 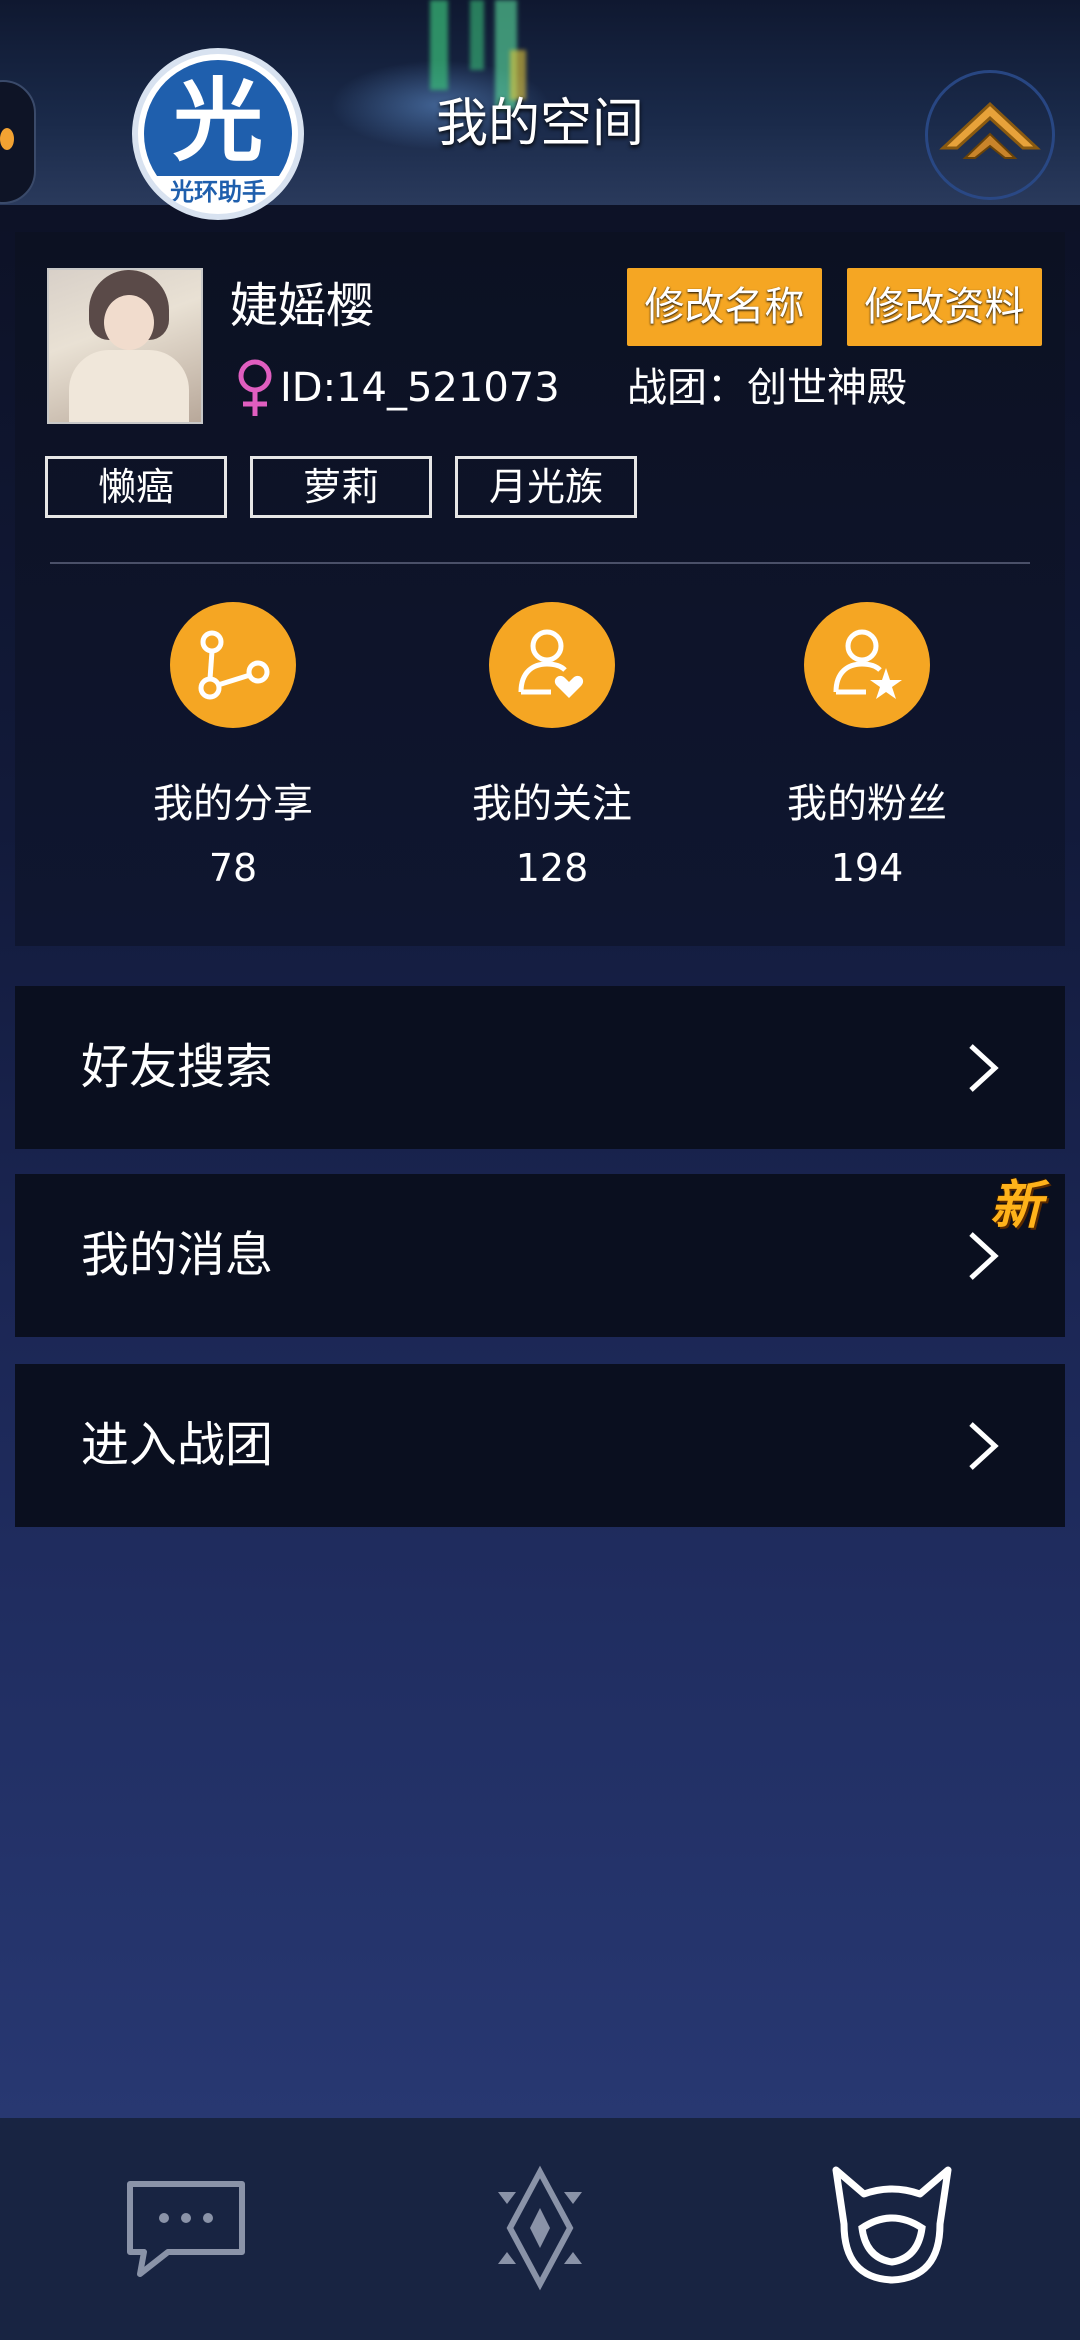 What do you see at coordinates (420, 388) in the screenshot?
I see `user-id: ID:14_521073` at bounding box center [420, 388].